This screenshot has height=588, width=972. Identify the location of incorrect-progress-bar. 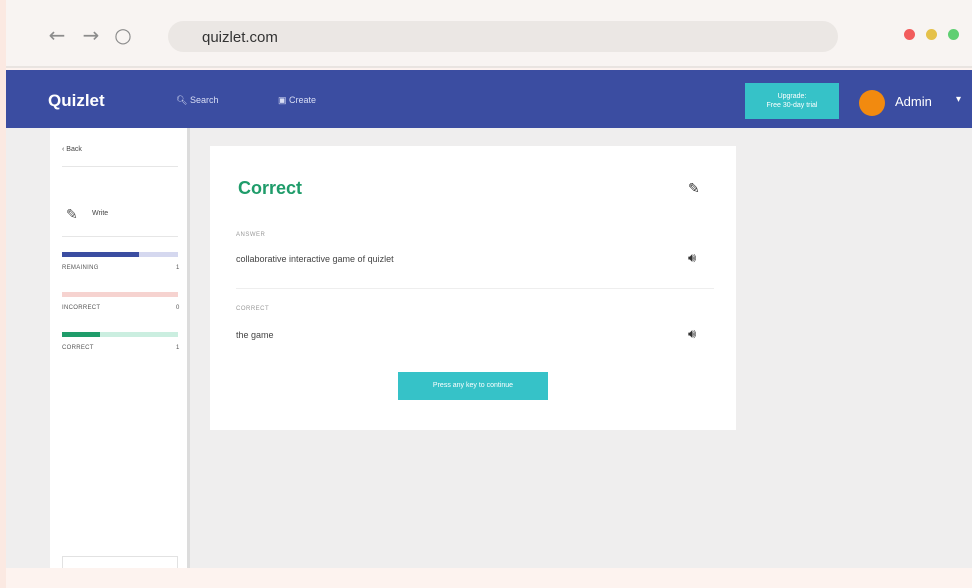
(120, 294).